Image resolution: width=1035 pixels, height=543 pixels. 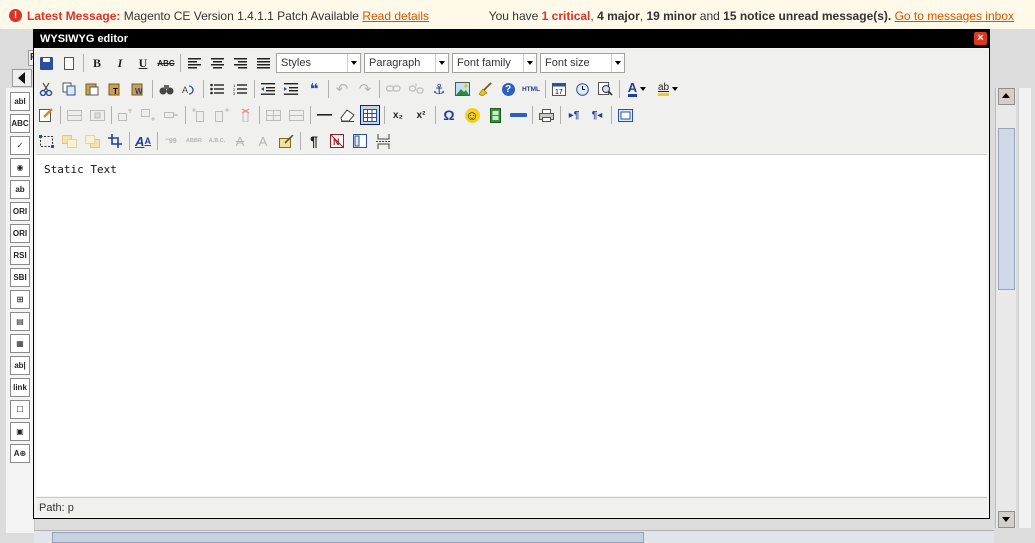 What do you see at coordinates (143, 141) in the screenshot?
I see `style-props-button: AA` at bounding box center [143, 141].